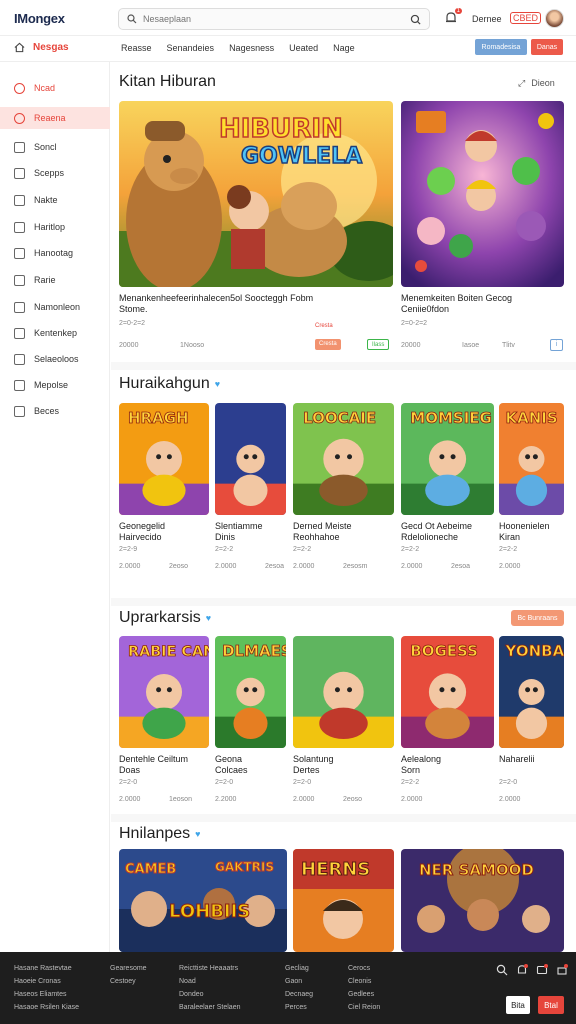 The height and width of the screenshot is (1024, 576). I want to click on card-title: Aelealong Sorn, so click(452, 765).